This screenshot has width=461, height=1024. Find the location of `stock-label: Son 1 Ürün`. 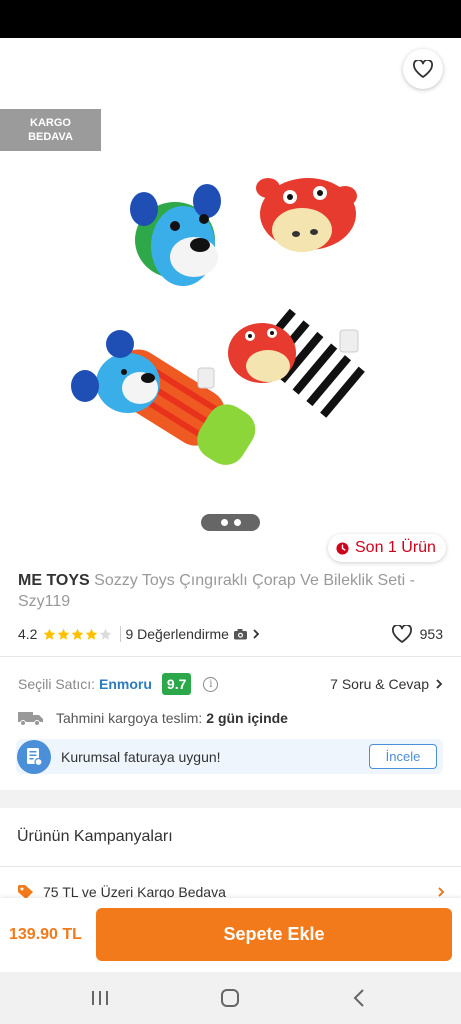

stock-label: Son 1 Ürün is located at coordinates (395, 547).